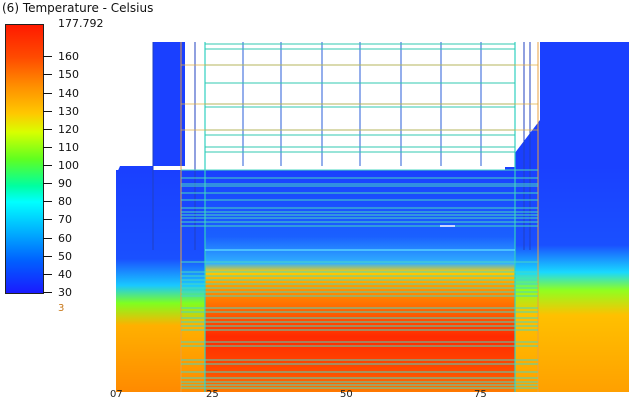 This screenshot has width=631, height=401. I want to click on left-column, so click(161, 281).